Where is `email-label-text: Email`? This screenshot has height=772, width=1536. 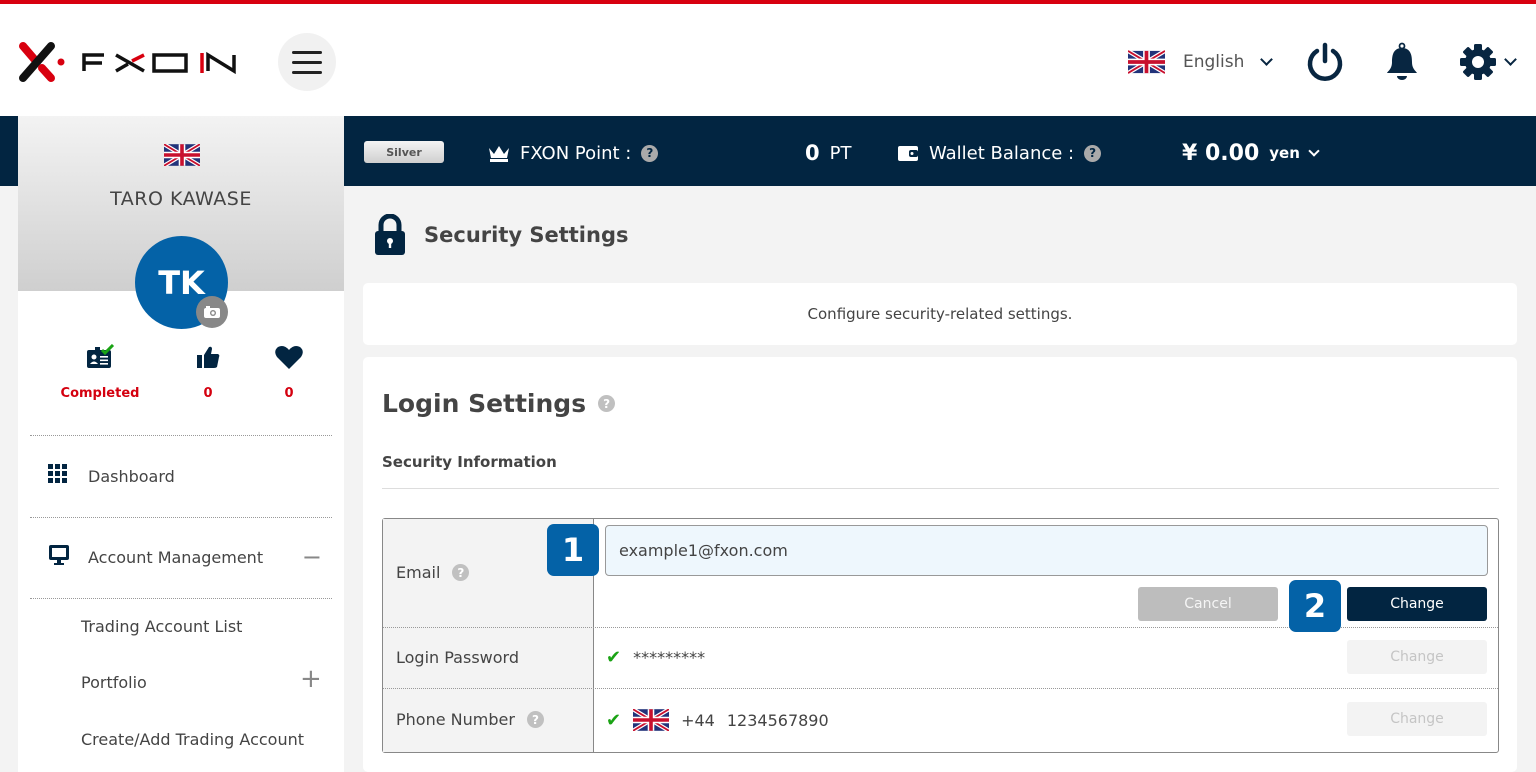 email-label-text: Email is located at coordinates (418, 572).